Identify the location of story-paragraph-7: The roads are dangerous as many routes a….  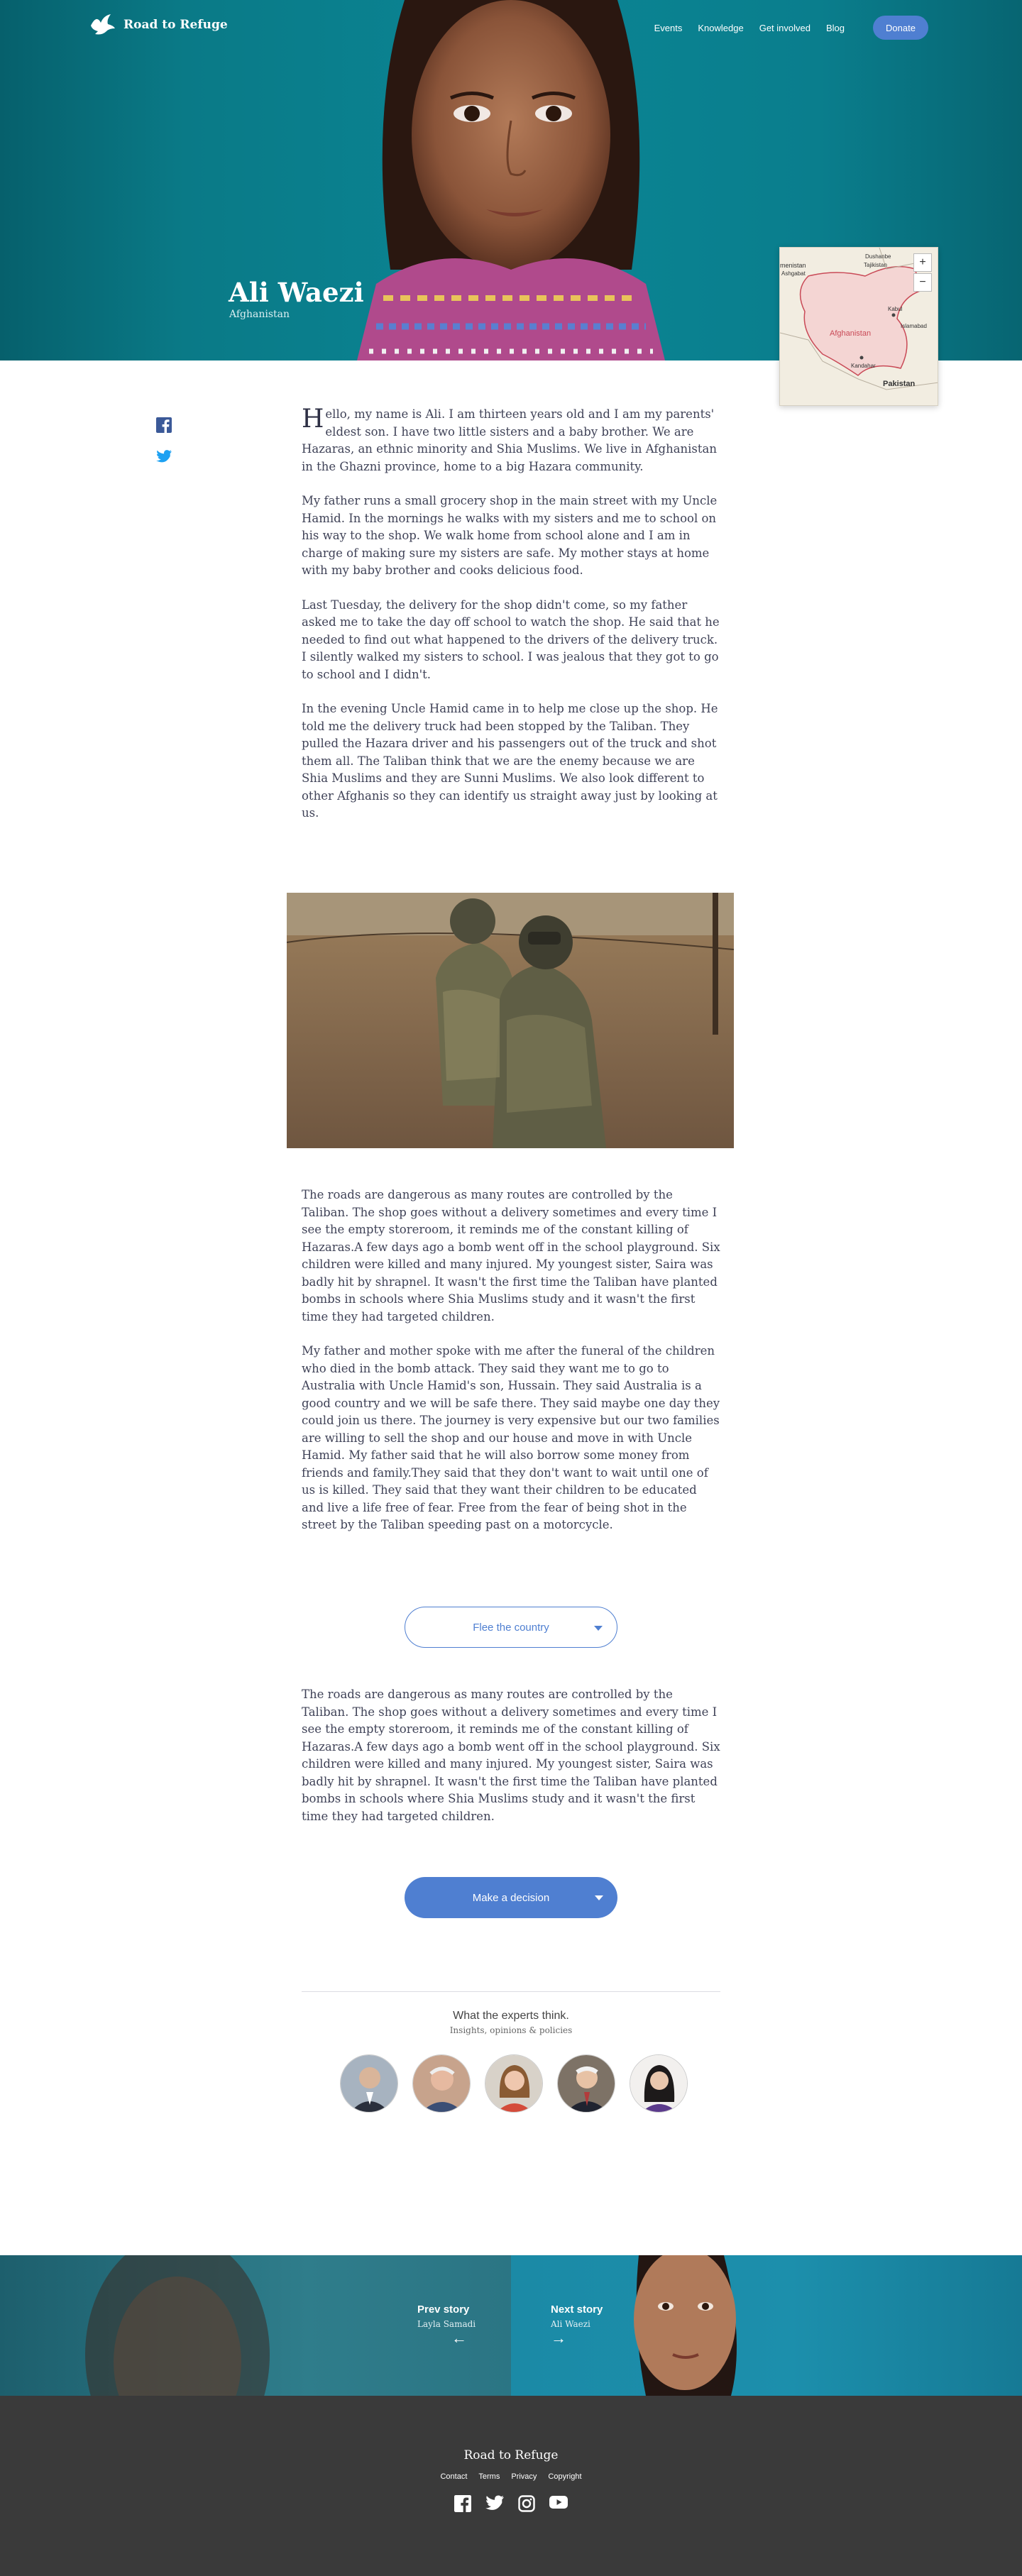
(511, 1755).